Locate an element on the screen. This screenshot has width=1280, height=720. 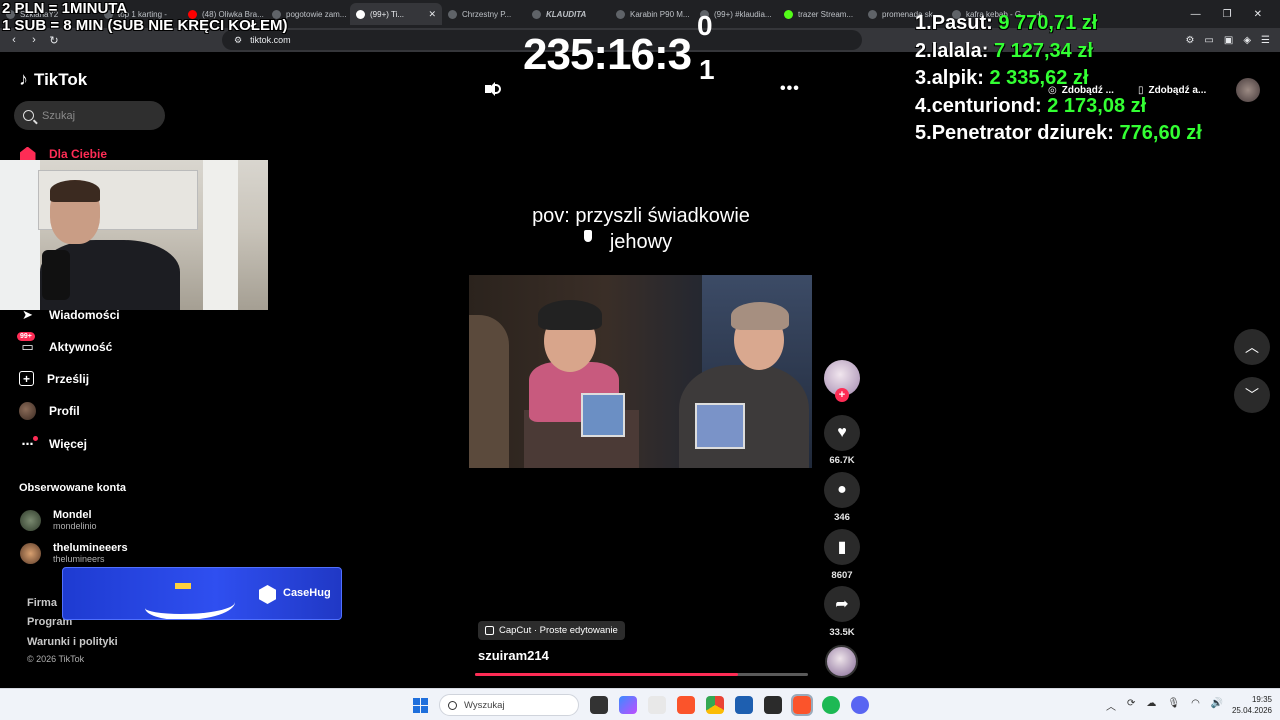
donor-name: Penetrator dziurek: is located at coordinates (1022, 133).